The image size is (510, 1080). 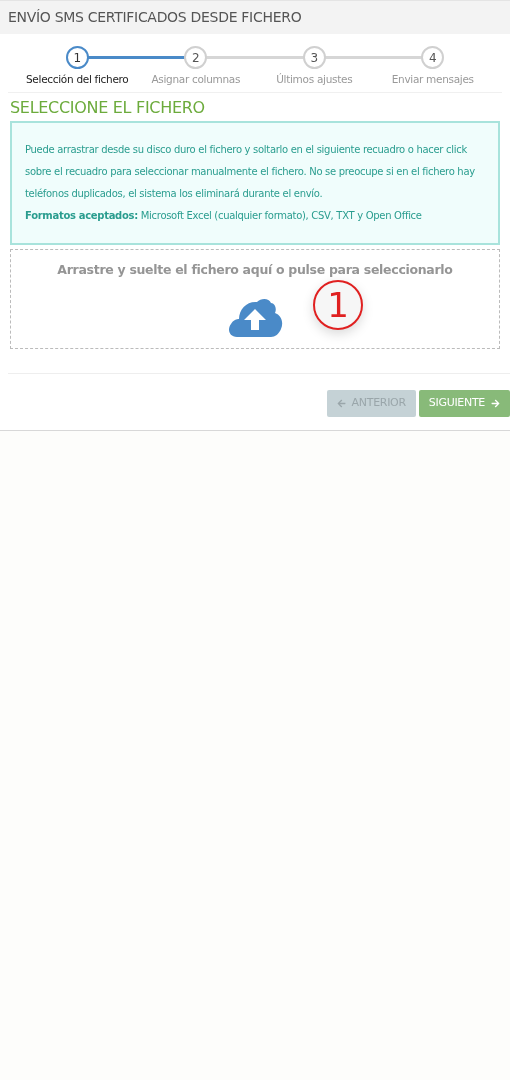 What do you see at coordinates (432, 79) in the screenshot?
I see `step-label: Enviar mensajes` at bounding box center [432, 79].